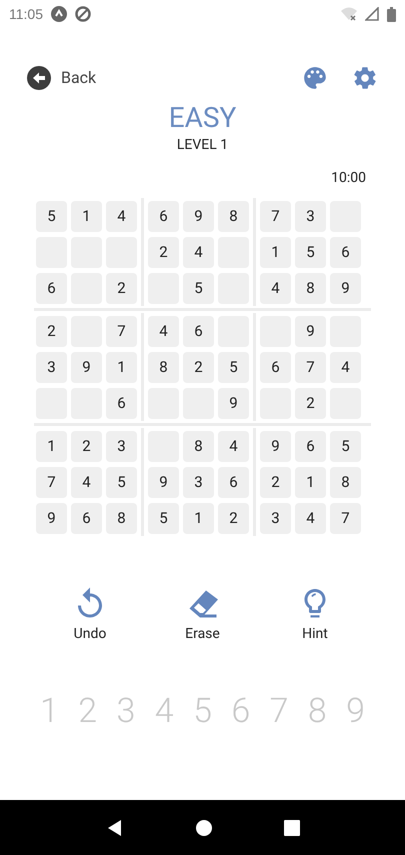  Describe the element at coordinates (202, 118) in the screenshot. I see `difficulty-title: EASY` at that location.